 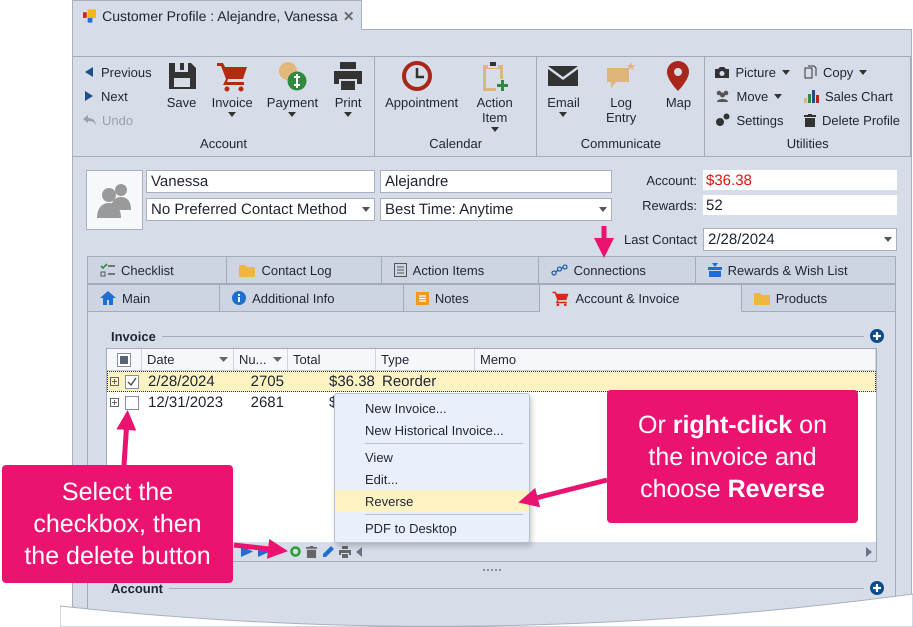 I want to click on column-header: Date, so click(x=188, y=359).